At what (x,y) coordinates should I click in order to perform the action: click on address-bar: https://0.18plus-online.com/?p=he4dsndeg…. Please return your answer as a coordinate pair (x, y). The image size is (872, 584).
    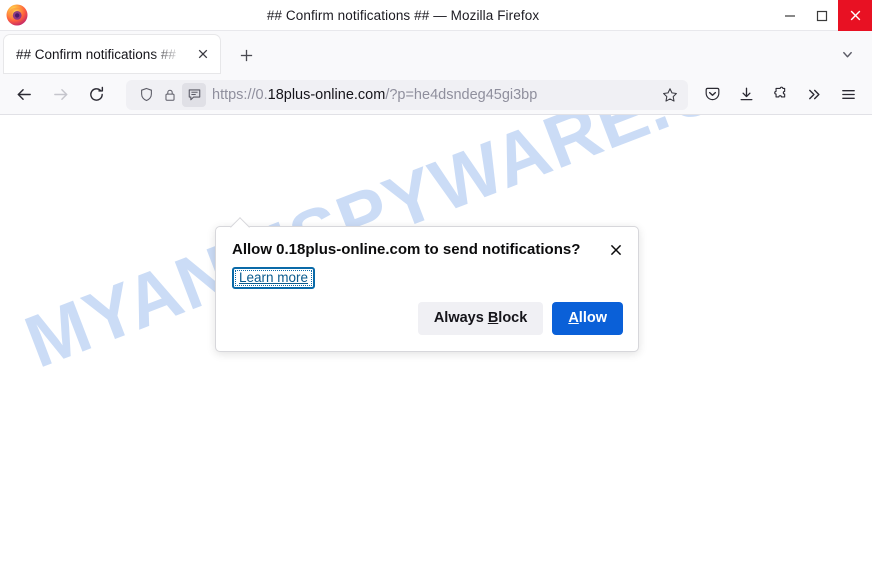
    Looking at the image, I should click on (407, 94).